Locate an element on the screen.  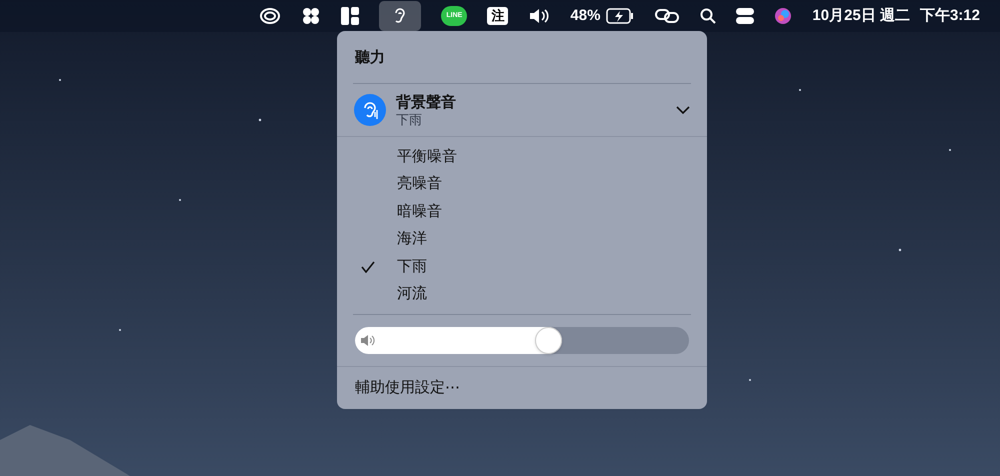
accessibility-settings-link: 輔助使用設定⋯ is located at coordinates (522, 388).